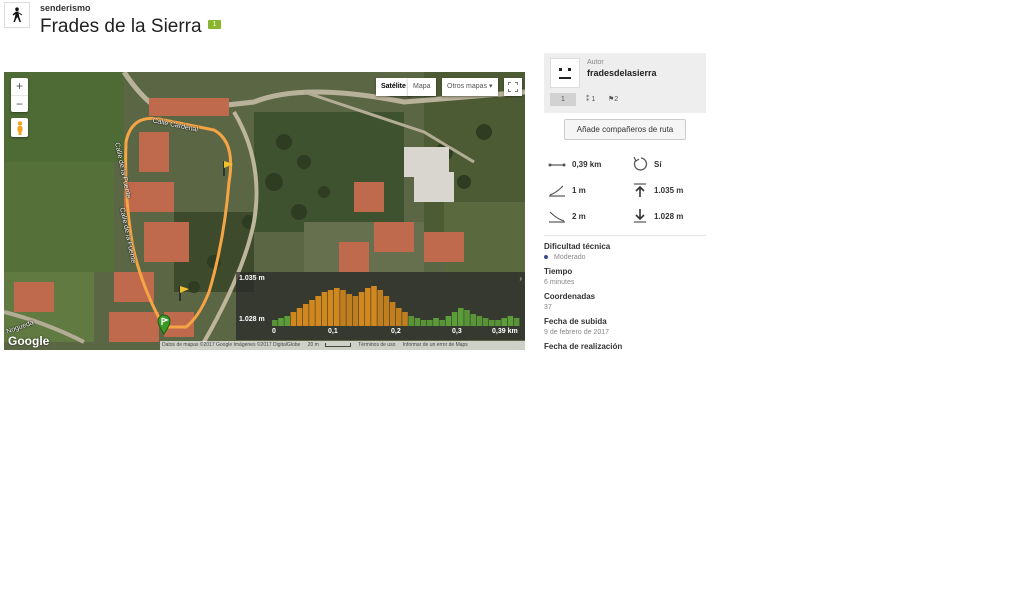 The height and width of the screenshot is (609, 1024). Describe the element at coordinates (565, 73) in the screenshot. I see `avatar` at that location.